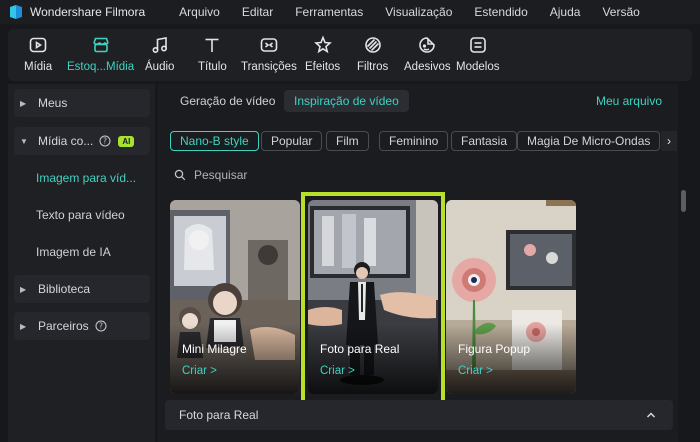 This screenshot has height=442, width=700. What do you see at coordinates (477, 45) in the screenshot?
I see `templates-icon` at bounding box center [477, 45].